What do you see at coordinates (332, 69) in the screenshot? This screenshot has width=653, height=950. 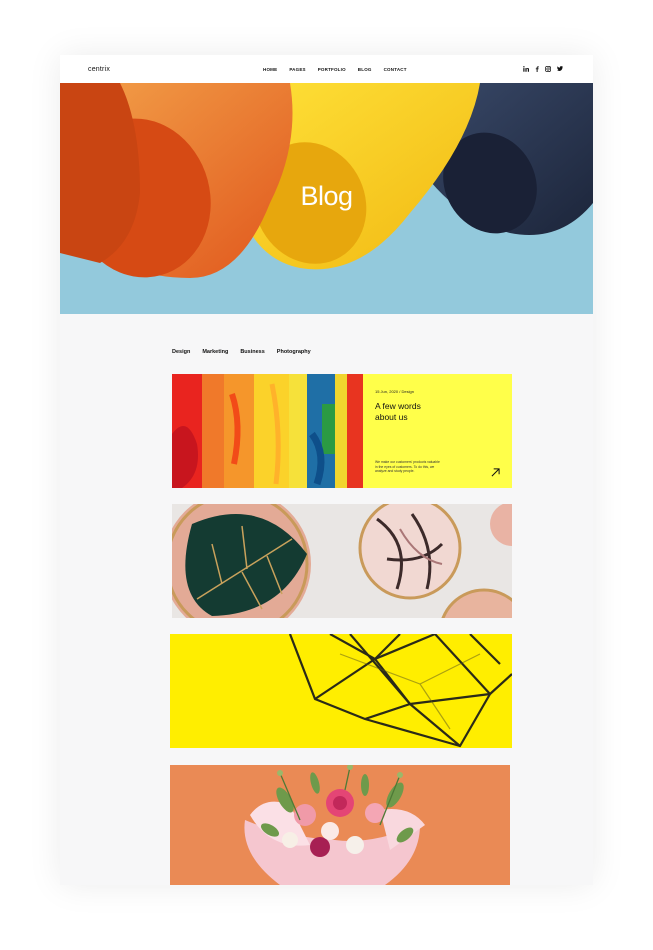 I see `nav-item-portfolio: PORTFOLIO` at bounding box center [332, 69].